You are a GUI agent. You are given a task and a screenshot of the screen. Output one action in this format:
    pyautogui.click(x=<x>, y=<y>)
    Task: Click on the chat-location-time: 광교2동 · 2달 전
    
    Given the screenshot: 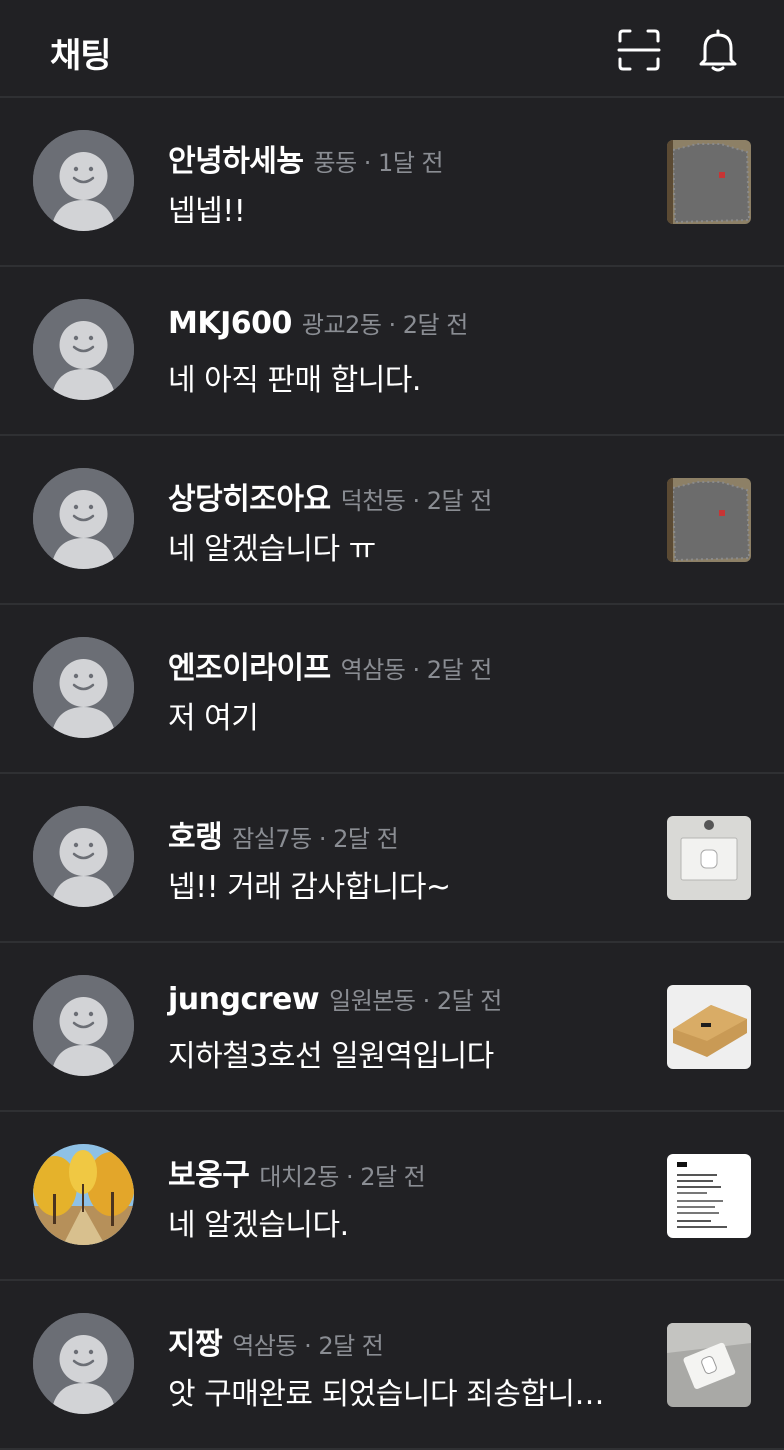 What is the action you would take?
    pyautogui.click(x=384, y=325)
    